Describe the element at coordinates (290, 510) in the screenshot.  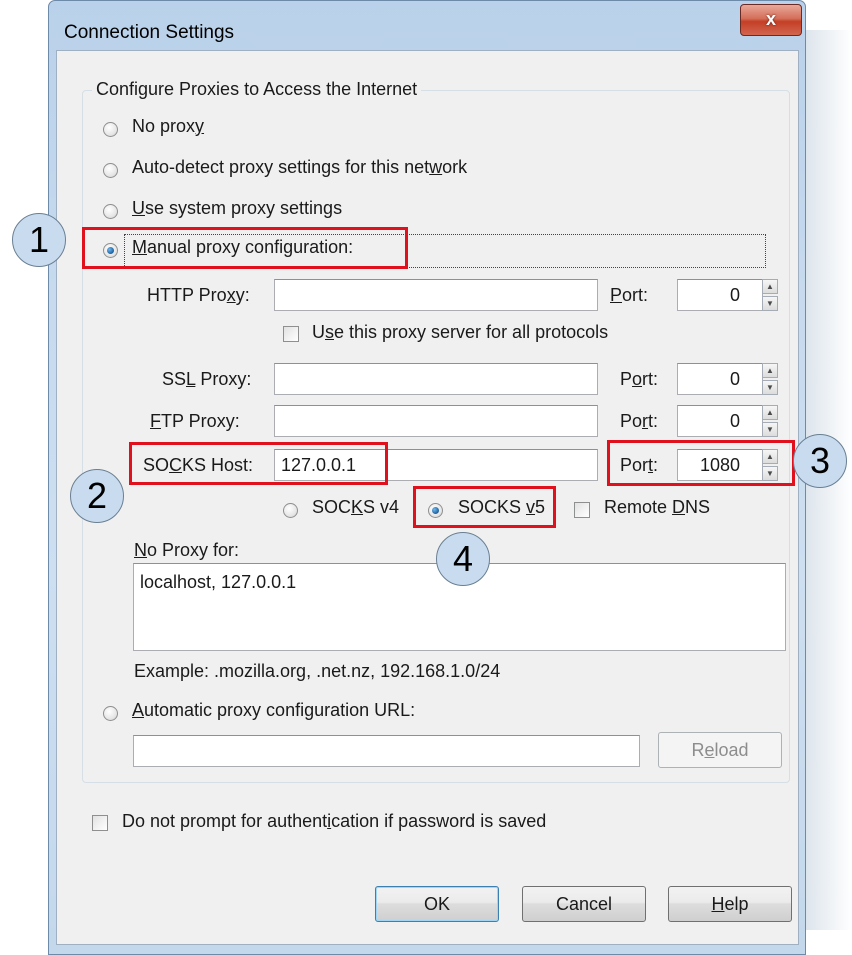
I see `socks-v4-radio` at that location.